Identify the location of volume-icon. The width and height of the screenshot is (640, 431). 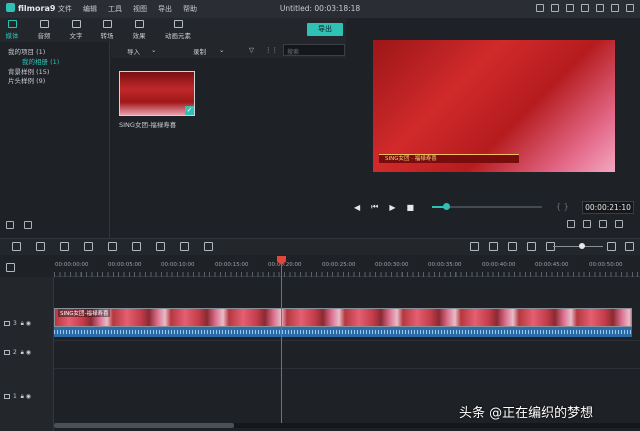
(603, 224).